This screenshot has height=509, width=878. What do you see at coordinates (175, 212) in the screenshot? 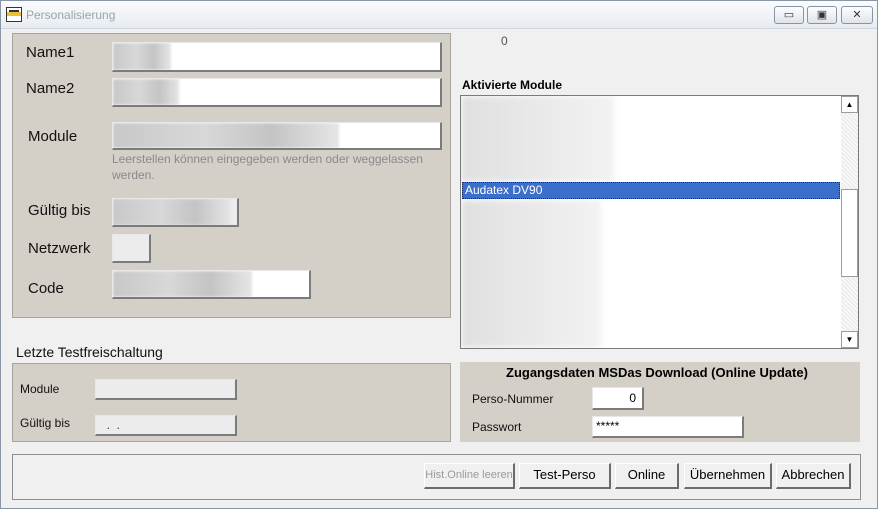
I see `valid-until-input` at bounding box center [175, 212].